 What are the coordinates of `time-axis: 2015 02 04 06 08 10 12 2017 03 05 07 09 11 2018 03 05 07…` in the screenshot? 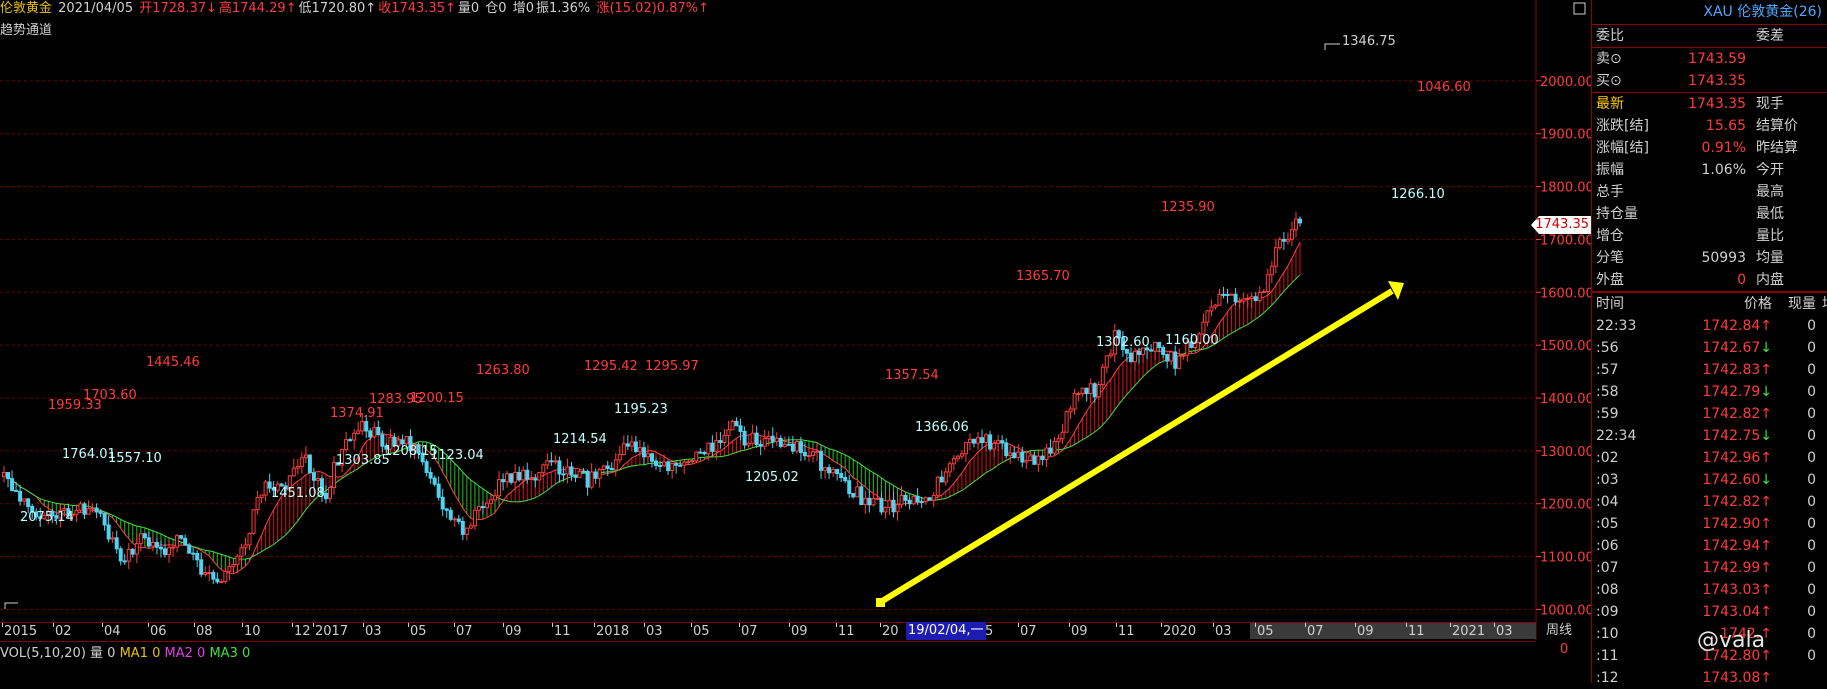 It's located at (768, 632).